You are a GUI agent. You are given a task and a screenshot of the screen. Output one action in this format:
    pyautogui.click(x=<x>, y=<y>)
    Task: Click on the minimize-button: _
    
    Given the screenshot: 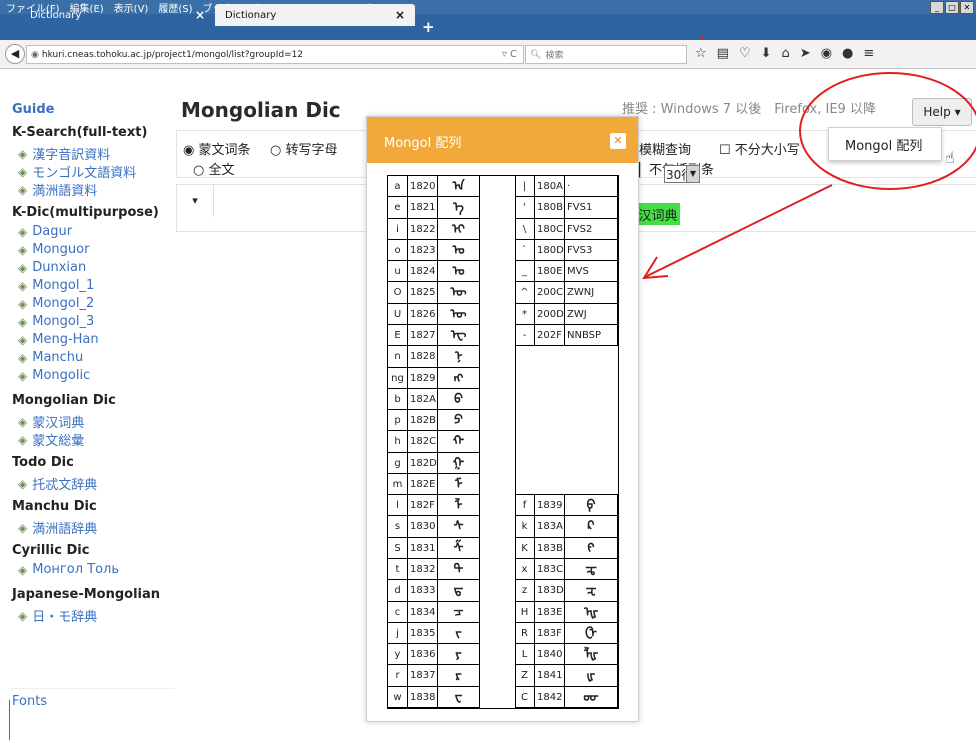 What is the action you would take?
    pyautogui.click(x=937, y=7)
    